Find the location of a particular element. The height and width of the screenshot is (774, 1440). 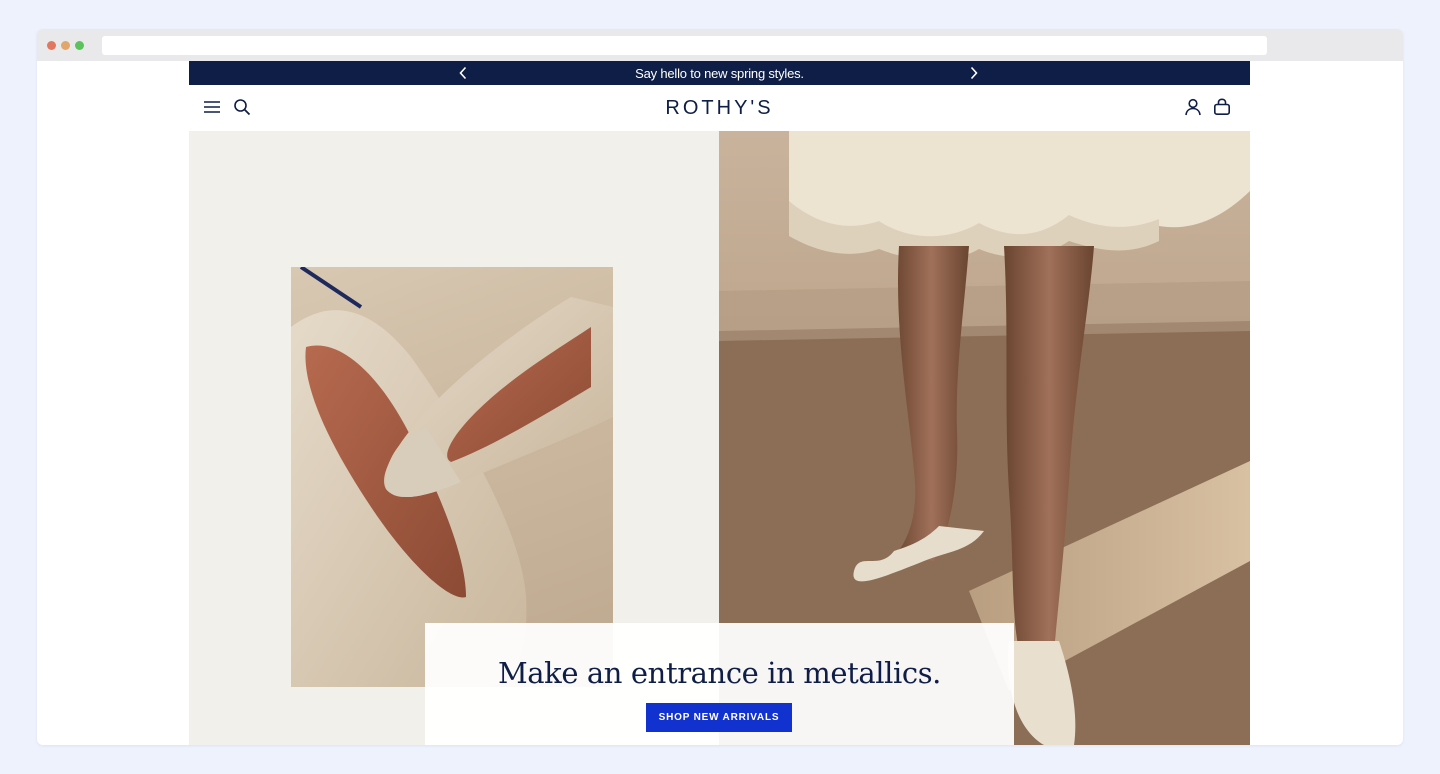

announcement-next-button is located at coordinates (974, 73).